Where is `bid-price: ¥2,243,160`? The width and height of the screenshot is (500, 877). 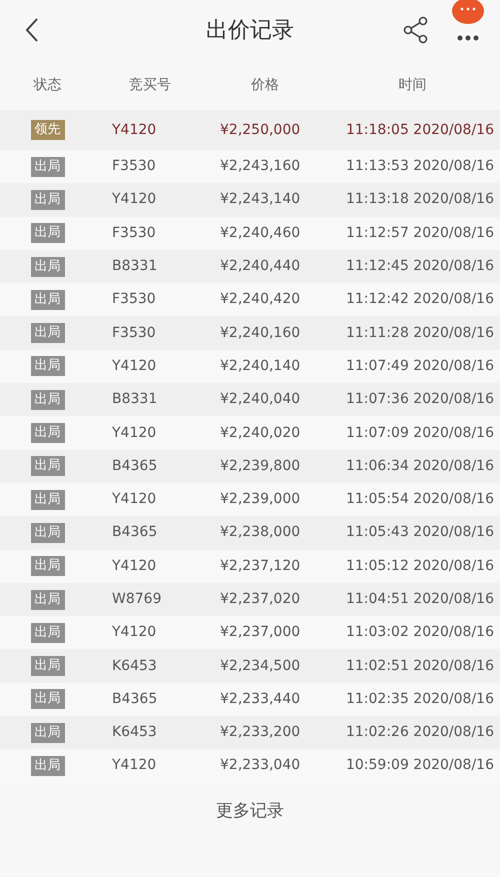 bid-price: ¥2,243,160 is located at coordinates (260, 166).